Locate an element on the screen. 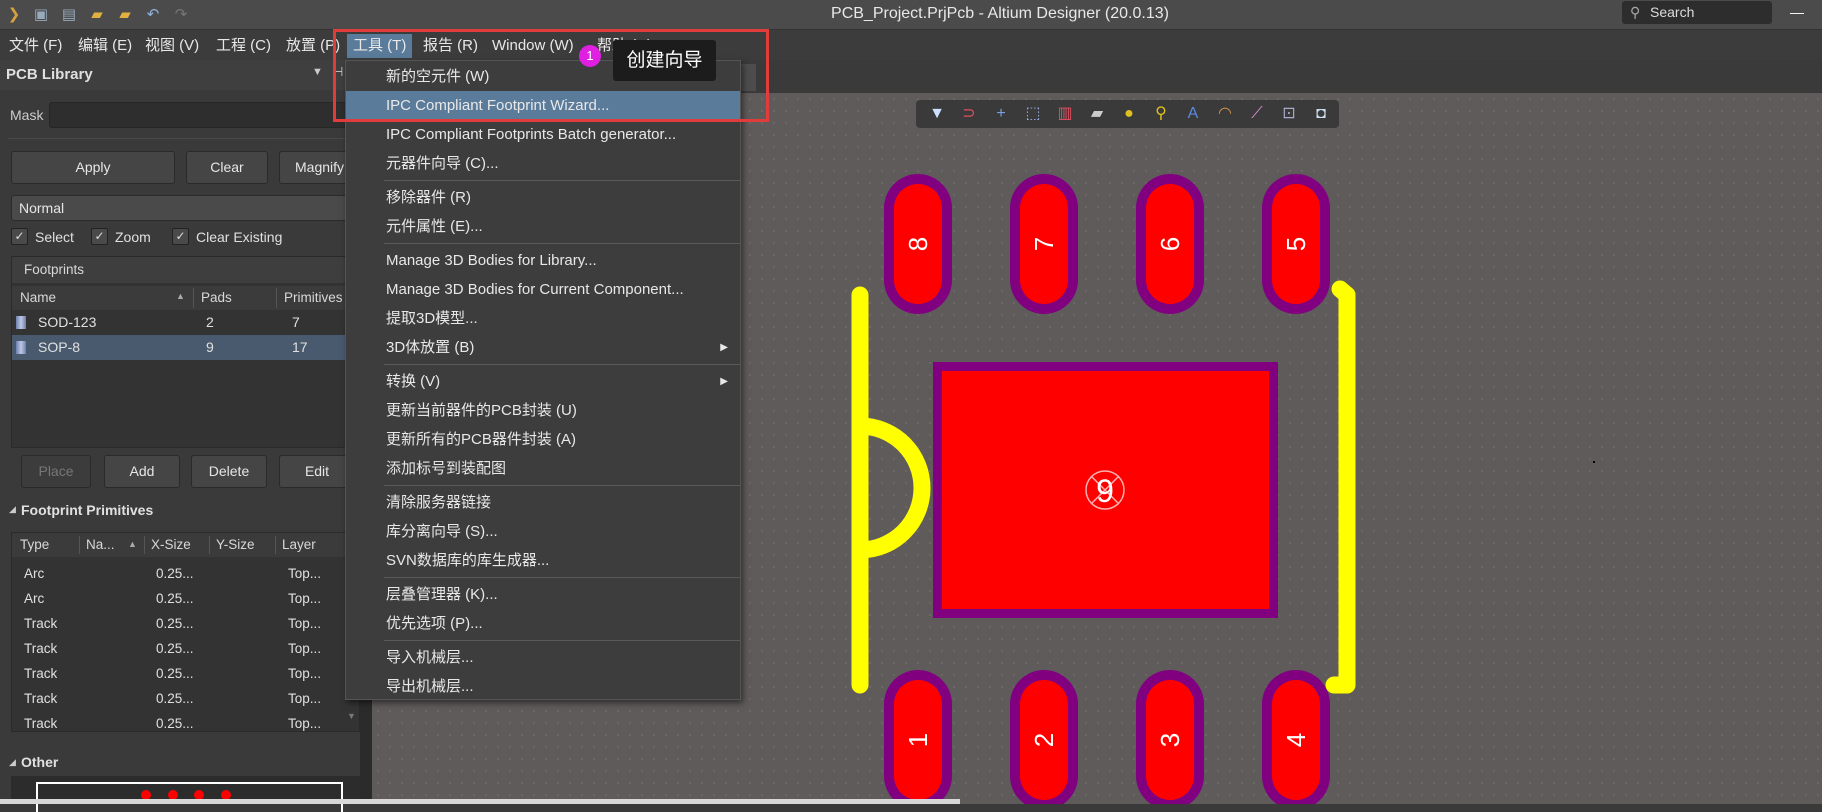 The height and width of the screenshot is (812, 1822). other-title: Other is located at coordinates (39, 762).